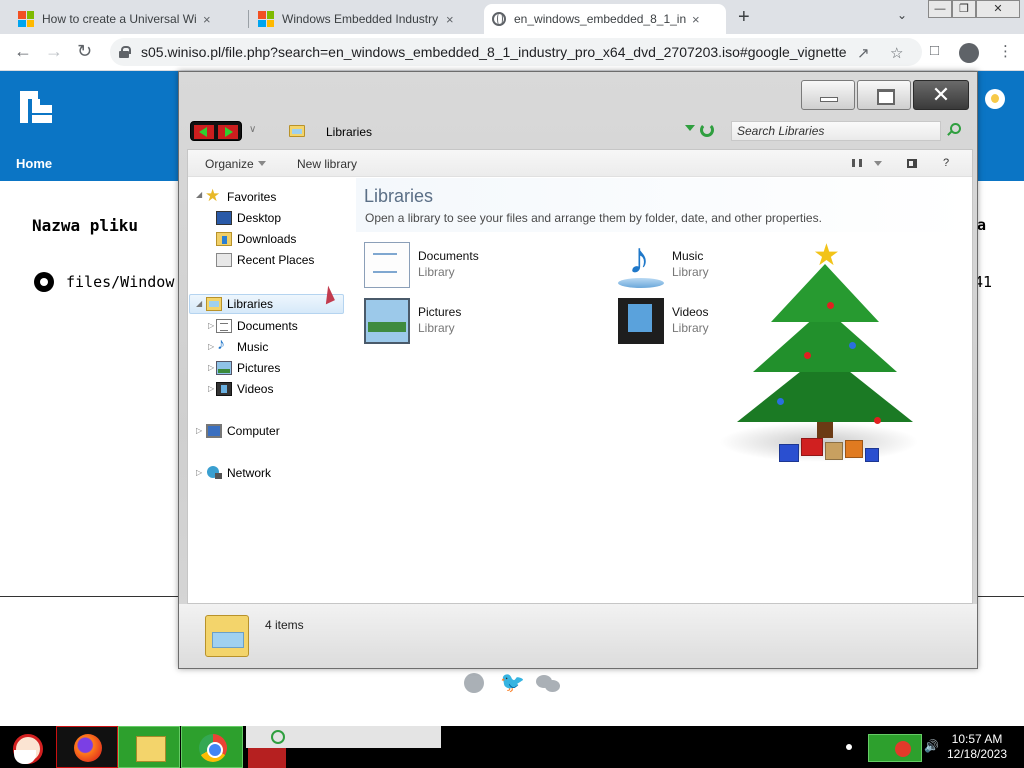 This screenshot has height=768, width=1024. I want to click on back-arrow-icon: ←, so click(23, 51).